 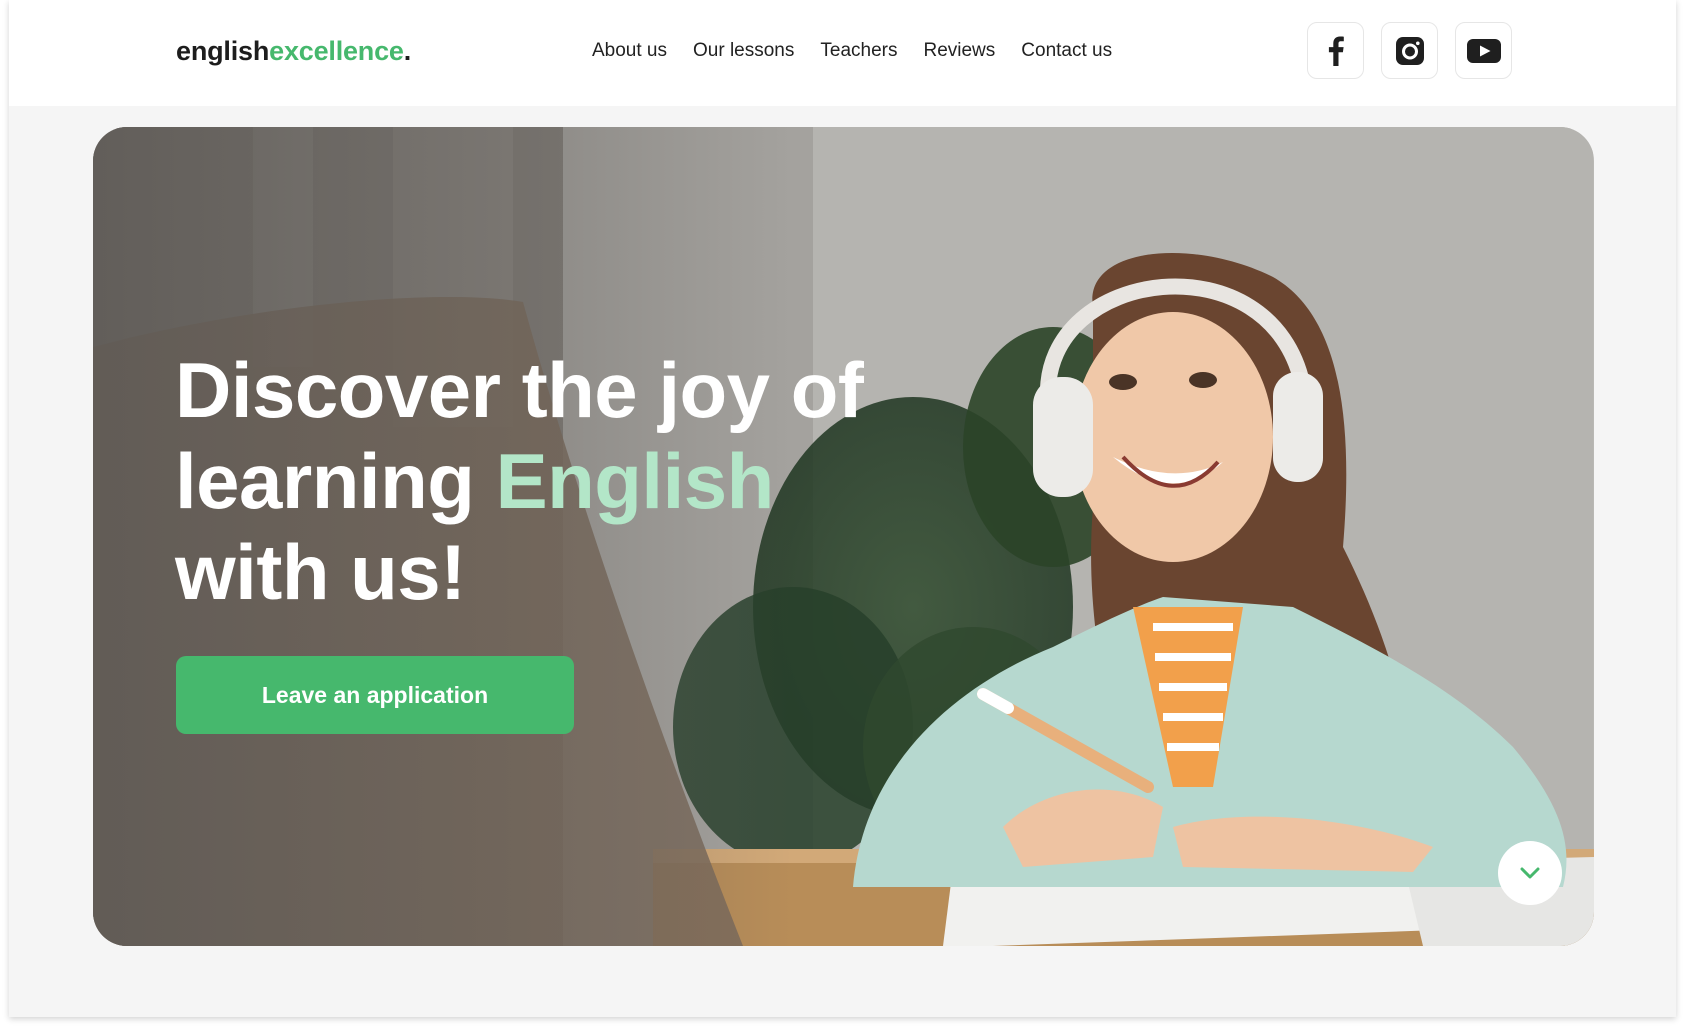 I want to click on hero-title-accent: English, so click(x=635, y=481).